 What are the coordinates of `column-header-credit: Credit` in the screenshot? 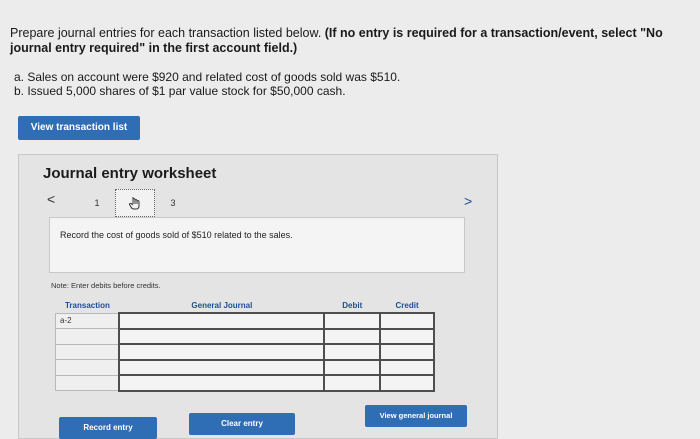 It's located at (407, 306).